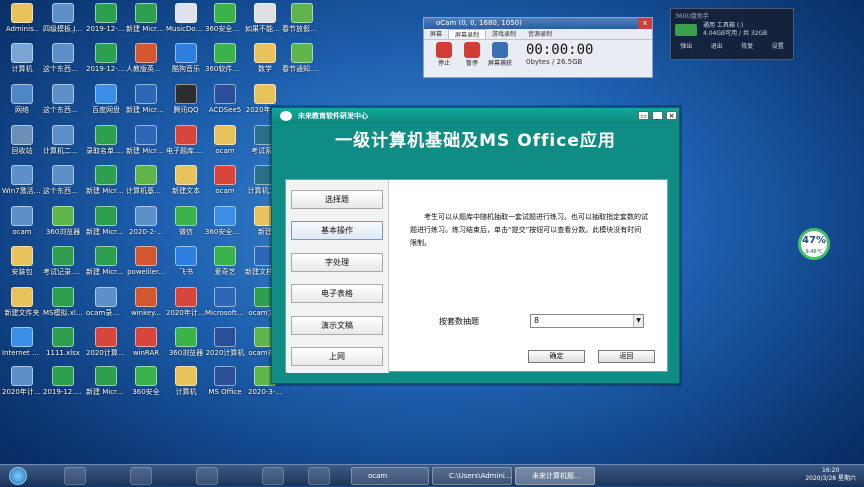 The image size is (864, 487). I want to click on desktop-icon: 这个东西很重要2.jpg, so click(63, 106).